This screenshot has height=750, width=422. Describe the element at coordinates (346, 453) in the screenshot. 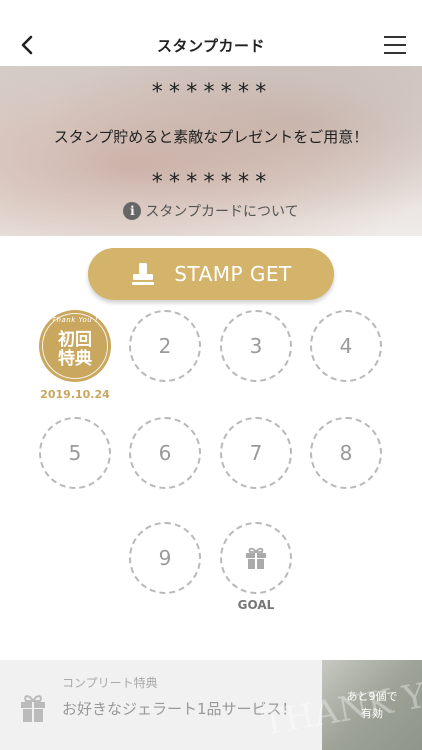

I see `stamp-slot-8: 8` at that location.